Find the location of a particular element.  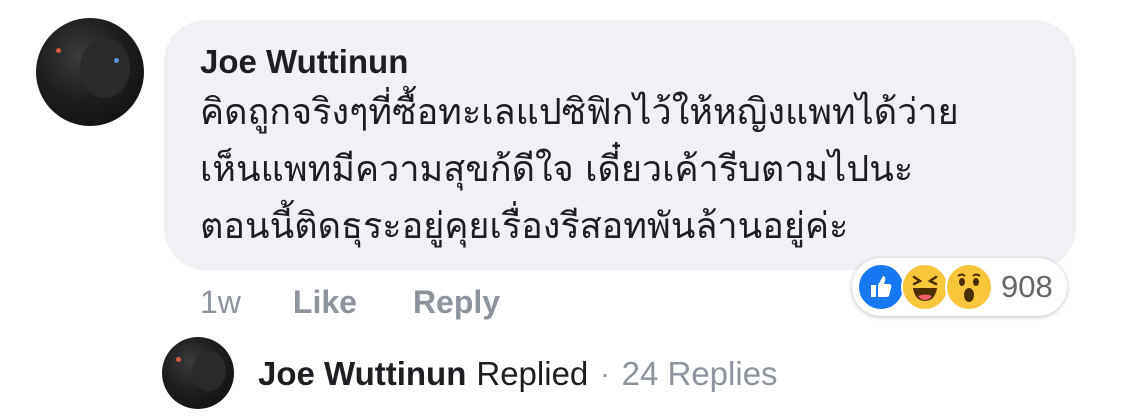

replied-label: Replied is located at coordinates (532, 373).